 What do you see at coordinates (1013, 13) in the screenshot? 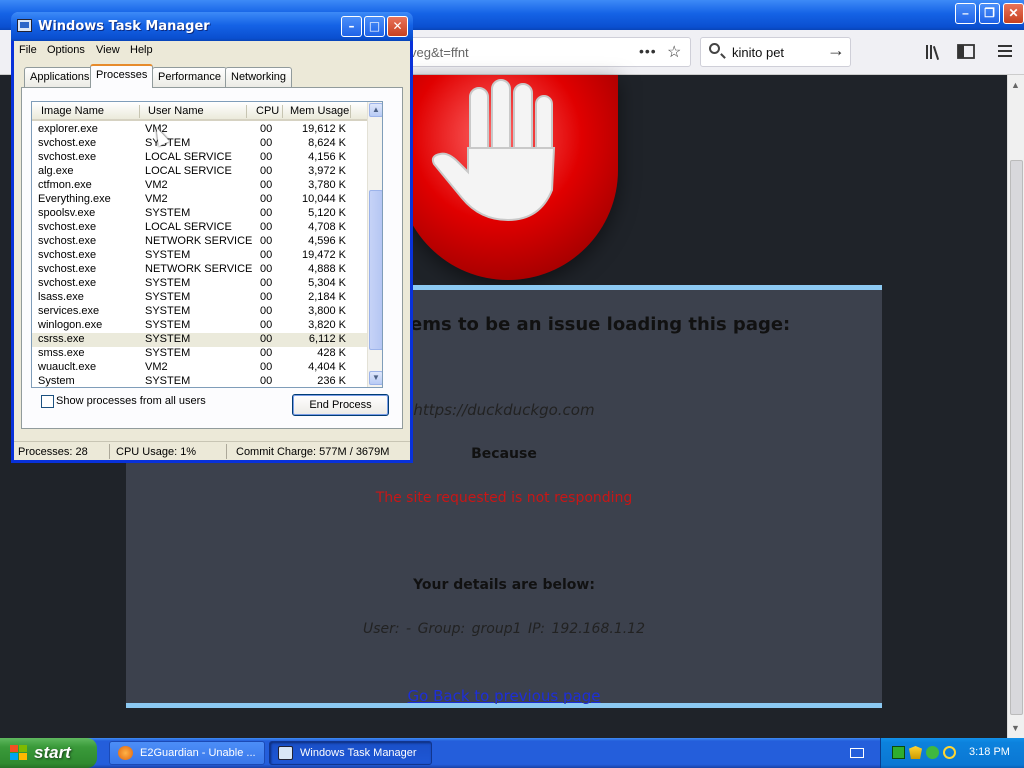
I see `firefox-close-button: ✕` at bounding box center [1013, 13].